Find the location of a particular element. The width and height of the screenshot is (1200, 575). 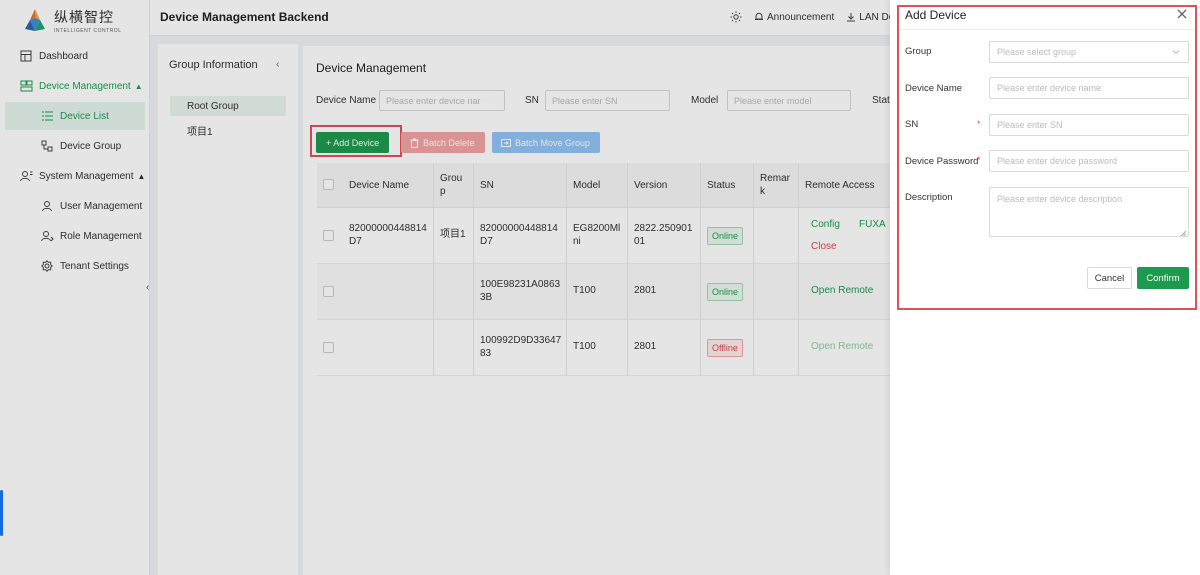

drawer-divider is located at coordinates (1047, 29).